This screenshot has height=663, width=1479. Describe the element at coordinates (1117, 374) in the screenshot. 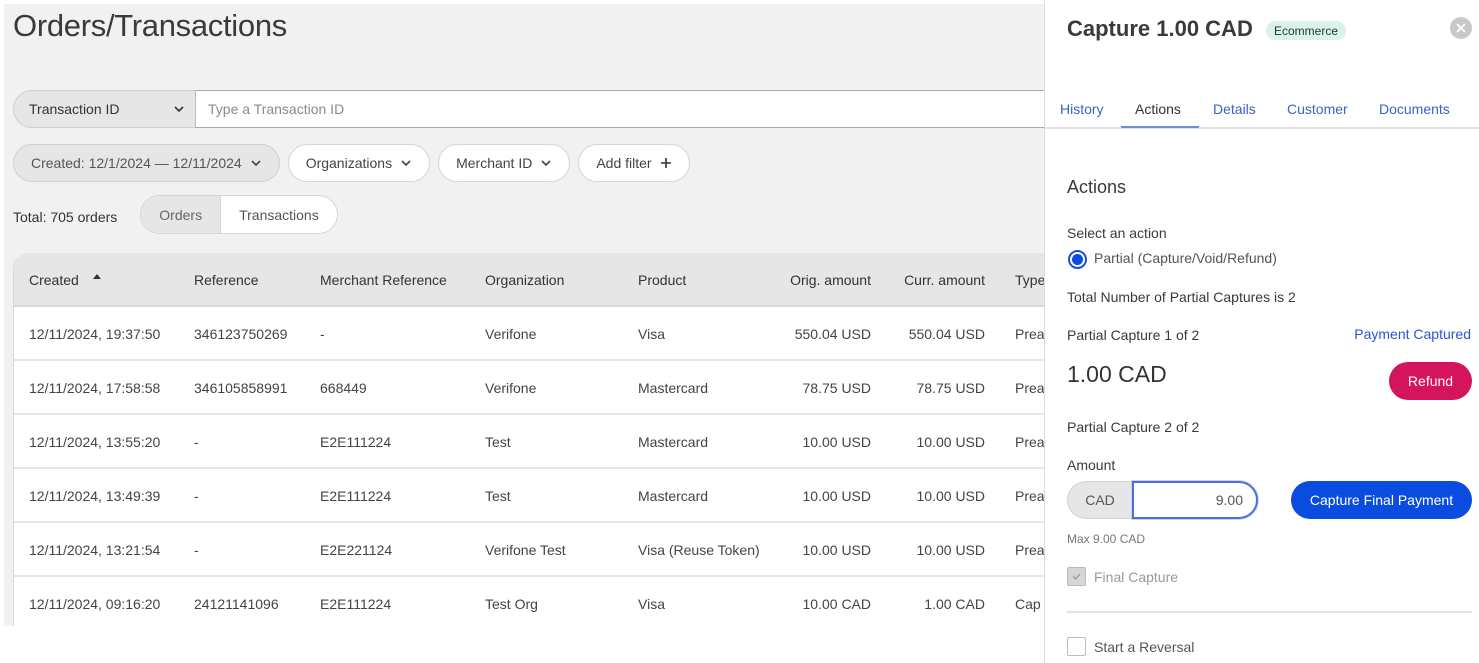

I see `partial-capture-1-amount: 1.00 CAD` at that location.